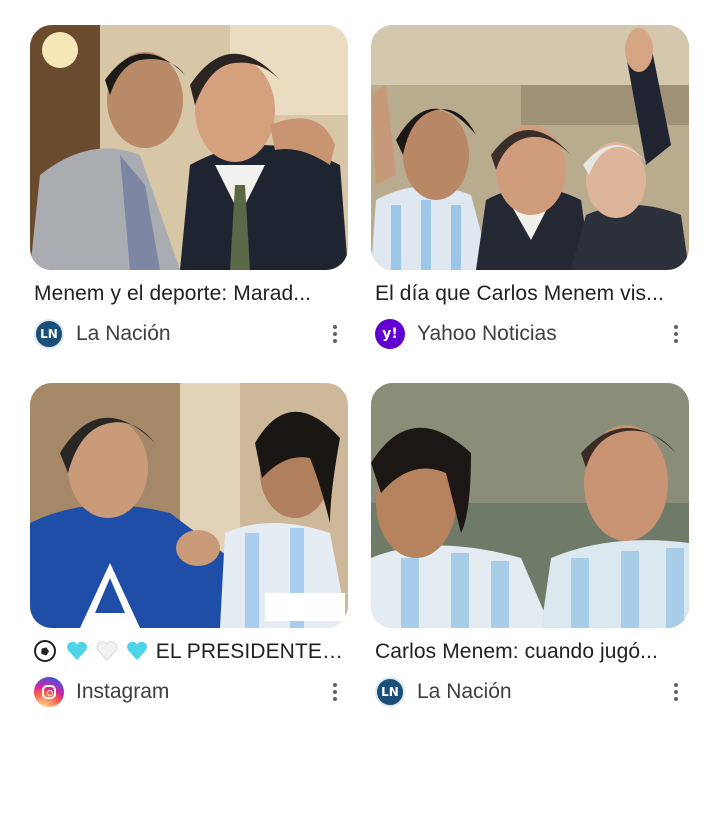 This screenshot has width=720, height=825. Describe the element at coordinates (192, 692) in the screenshot. I see `result-source-row: Instagram` at that location.